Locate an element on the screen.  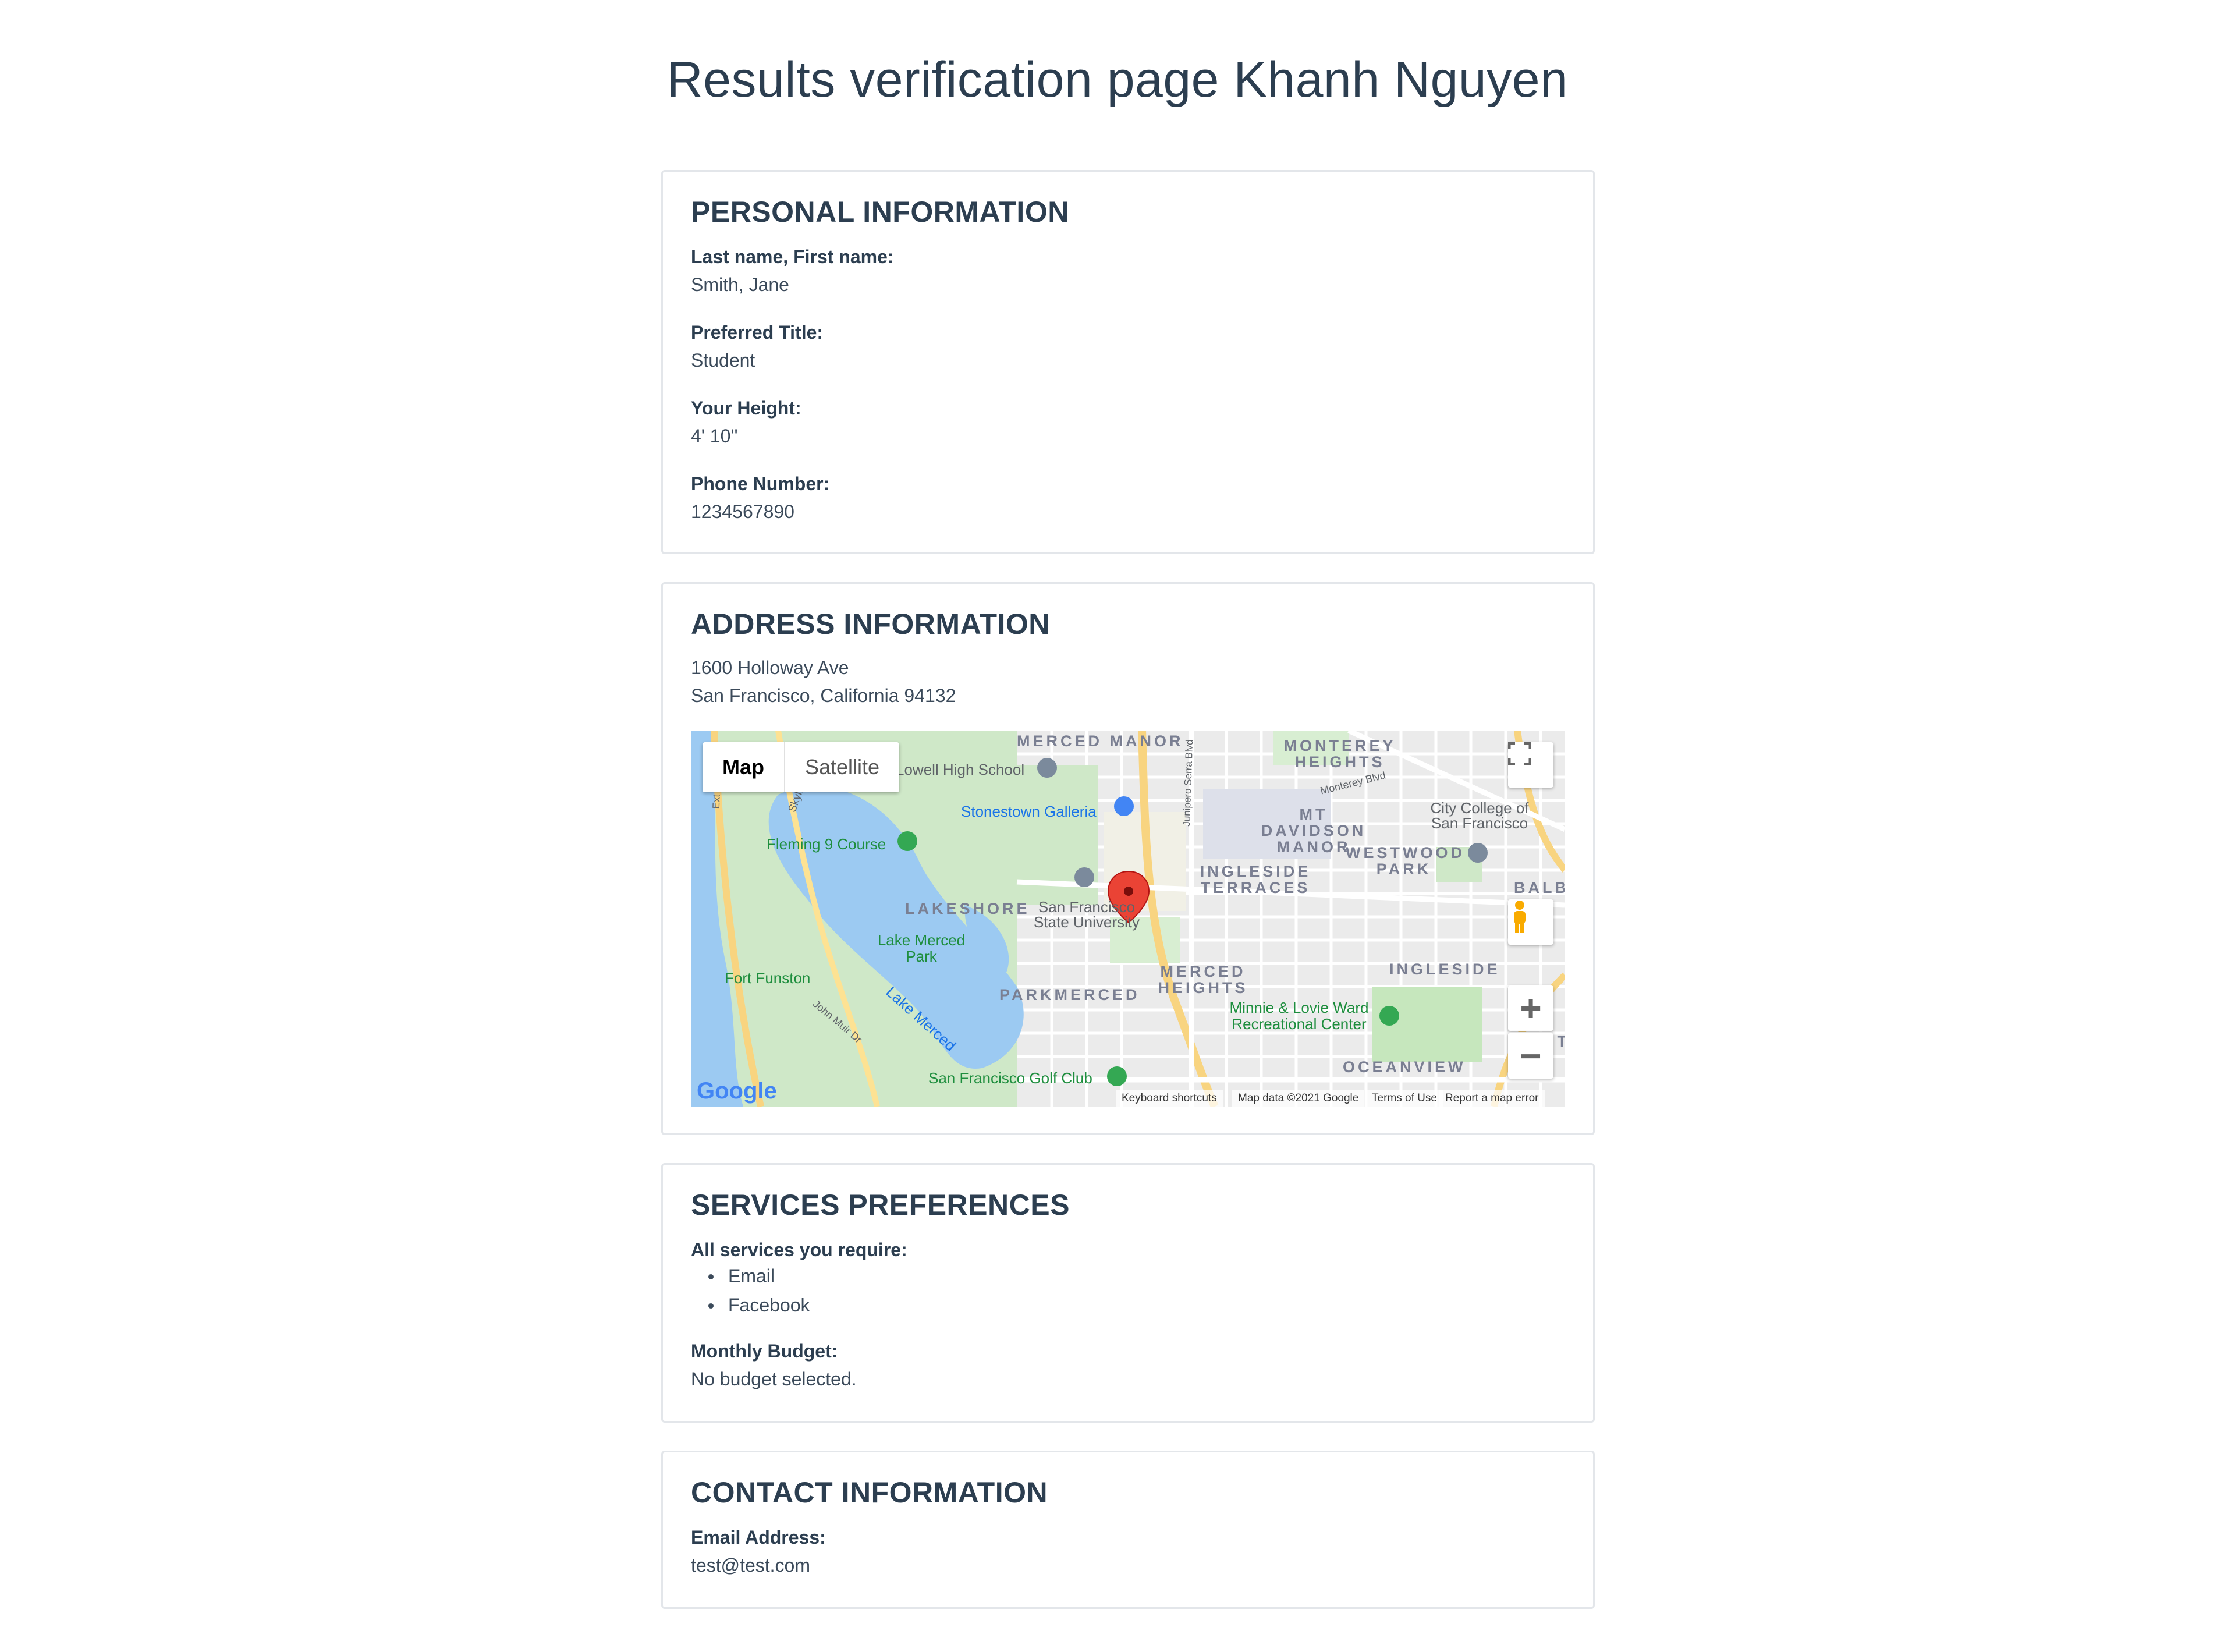
map-label-city-college: City College of San Francisco is located at coordinates (1479, 816).